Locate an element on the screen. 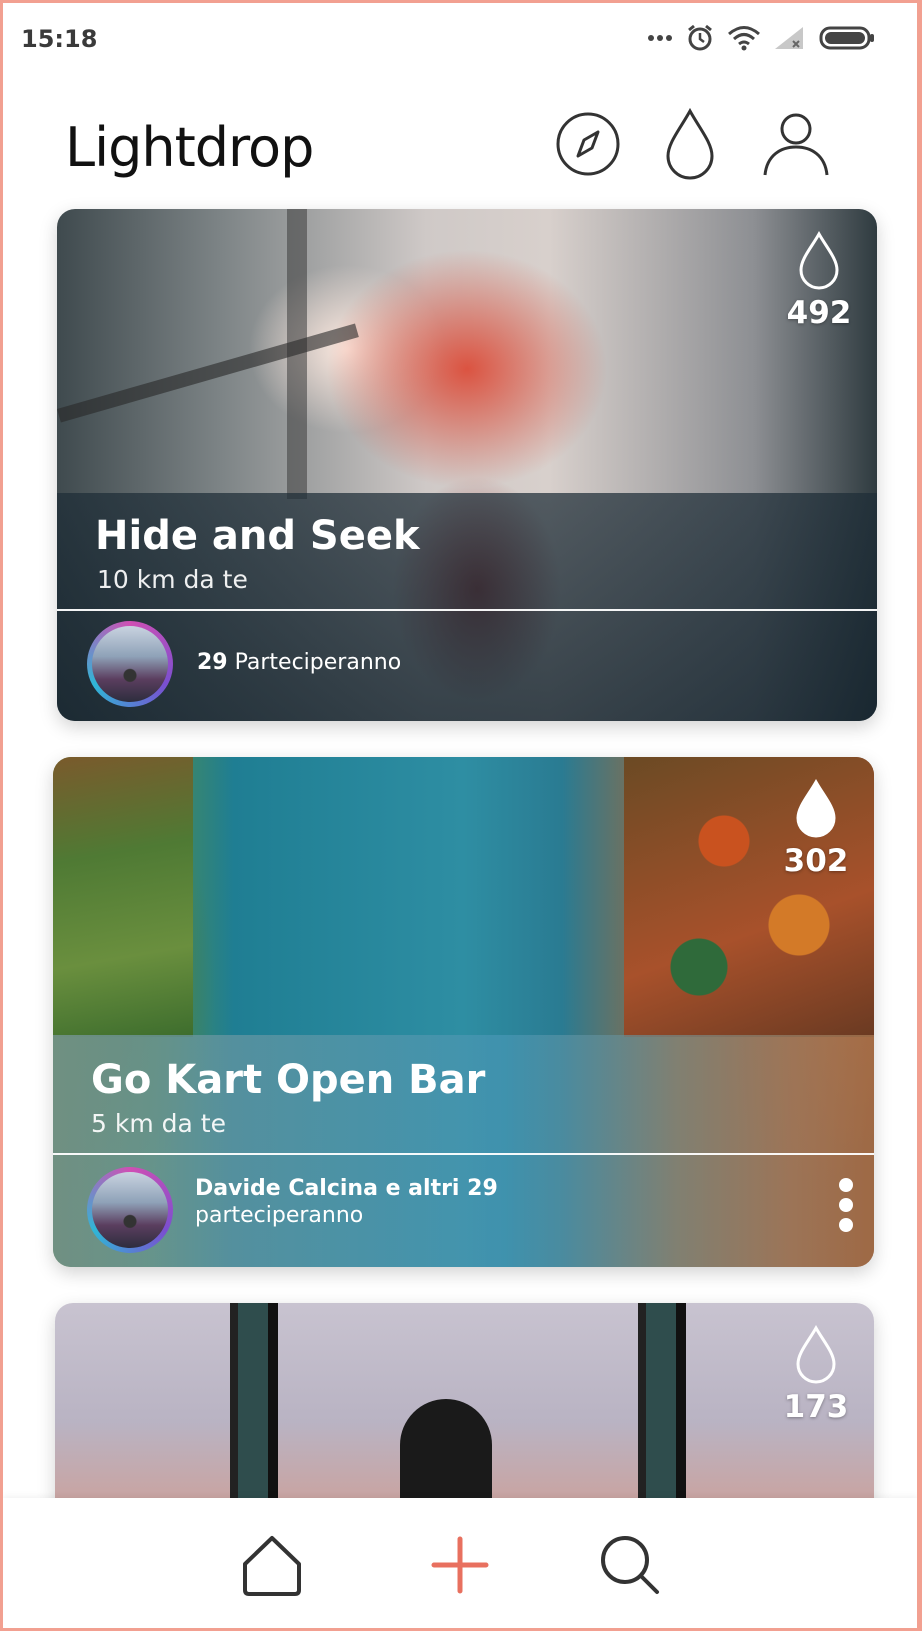 This screenshot has width=922, height=1631. app-title: Lightdrop is located at coordinates (189, 147).